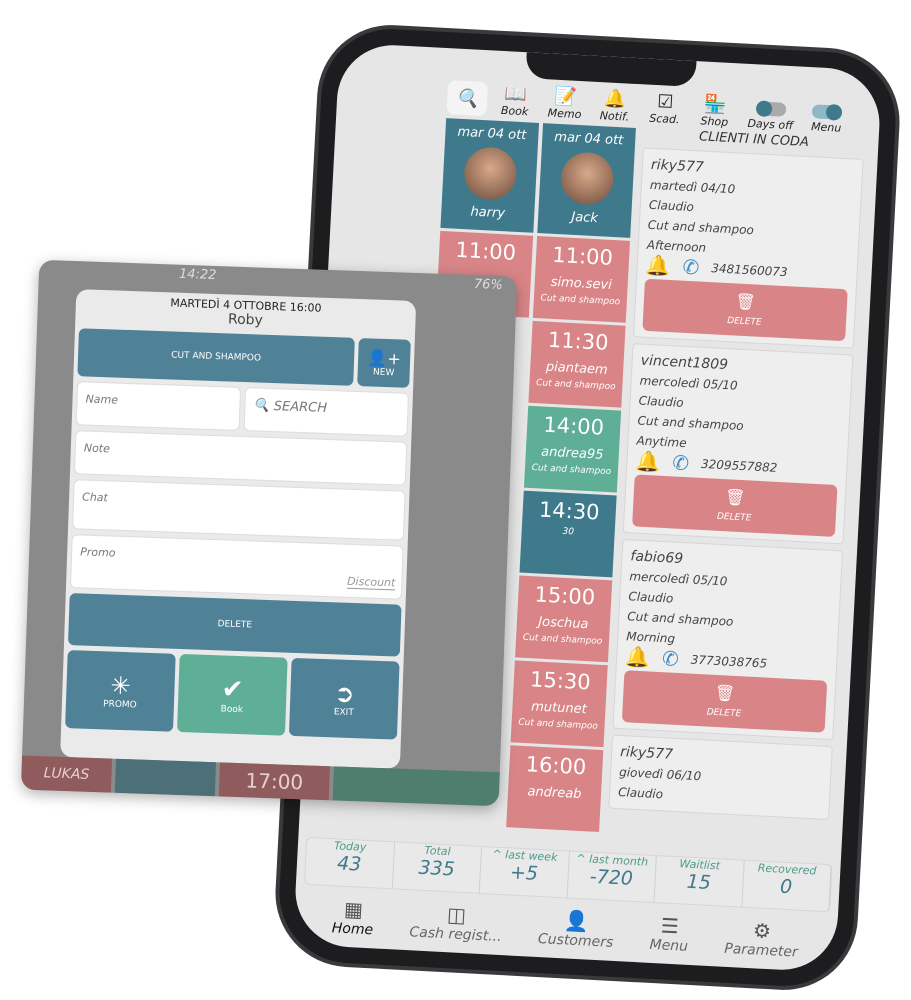  Describe the element at coordinates (577, 364) in the screenshot. I see `appointment-slot: 11:30 piantaem Cut and shampoo` at that location.